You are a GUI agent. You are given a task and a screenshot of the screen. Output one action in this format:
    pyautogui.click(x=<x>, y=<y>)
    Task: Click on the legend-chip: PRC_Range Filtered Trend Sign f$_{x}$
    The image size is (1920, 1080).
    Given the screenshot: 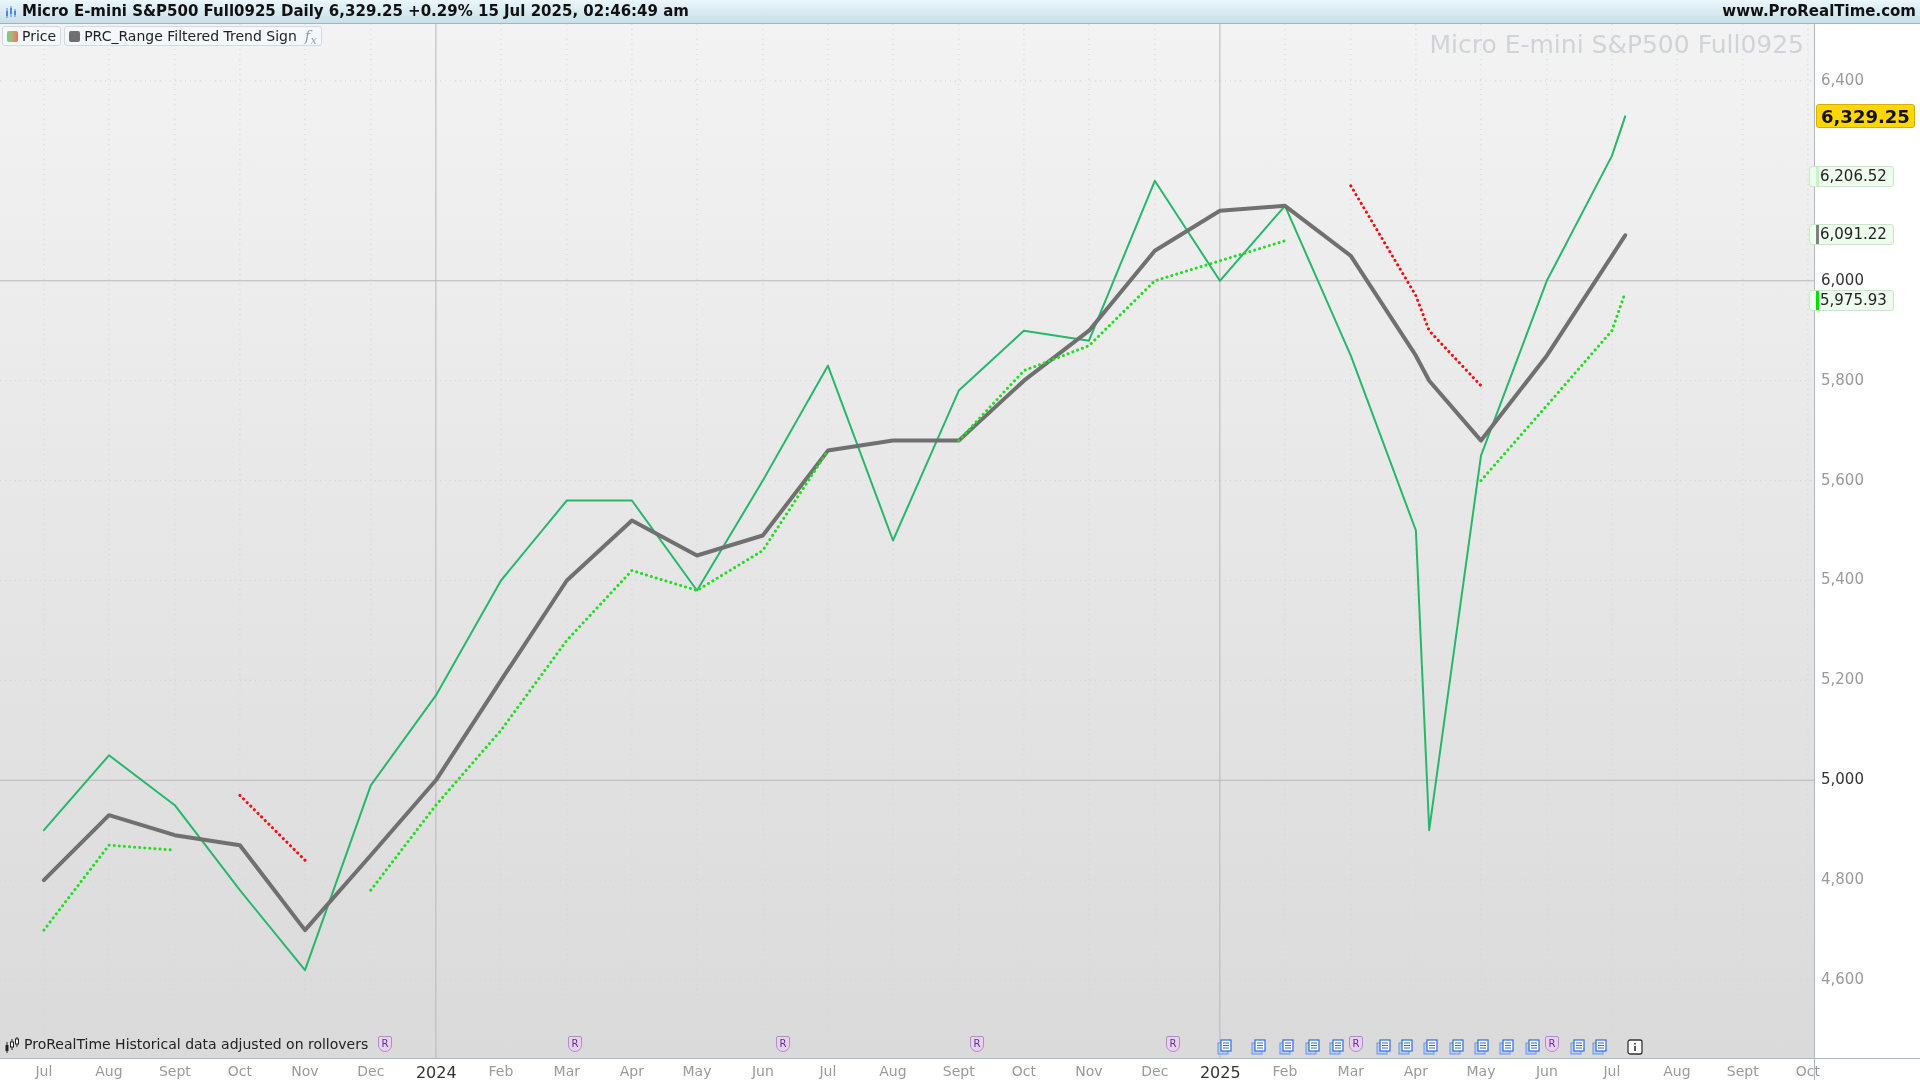 What is the action you would take?
    pyautogui.click(x=193, y=36)
    